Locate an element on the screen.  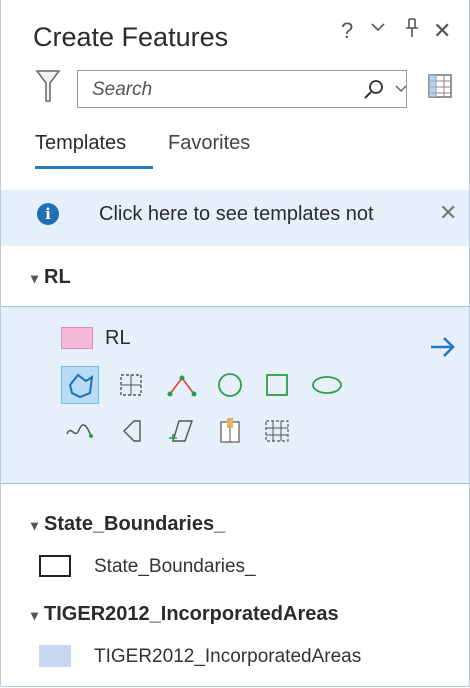
triangle-icon is located at coordinates (182, 431).